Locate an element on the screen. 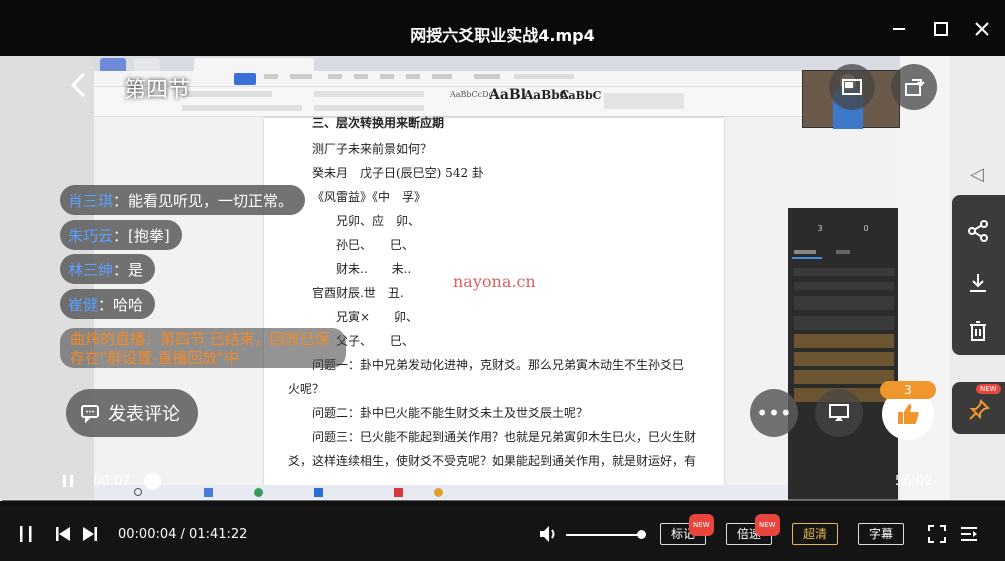 Image resolution: width=1005 pixels, height=561 pixels. recorded-stat: 0 is located at coordinates (866, 228).